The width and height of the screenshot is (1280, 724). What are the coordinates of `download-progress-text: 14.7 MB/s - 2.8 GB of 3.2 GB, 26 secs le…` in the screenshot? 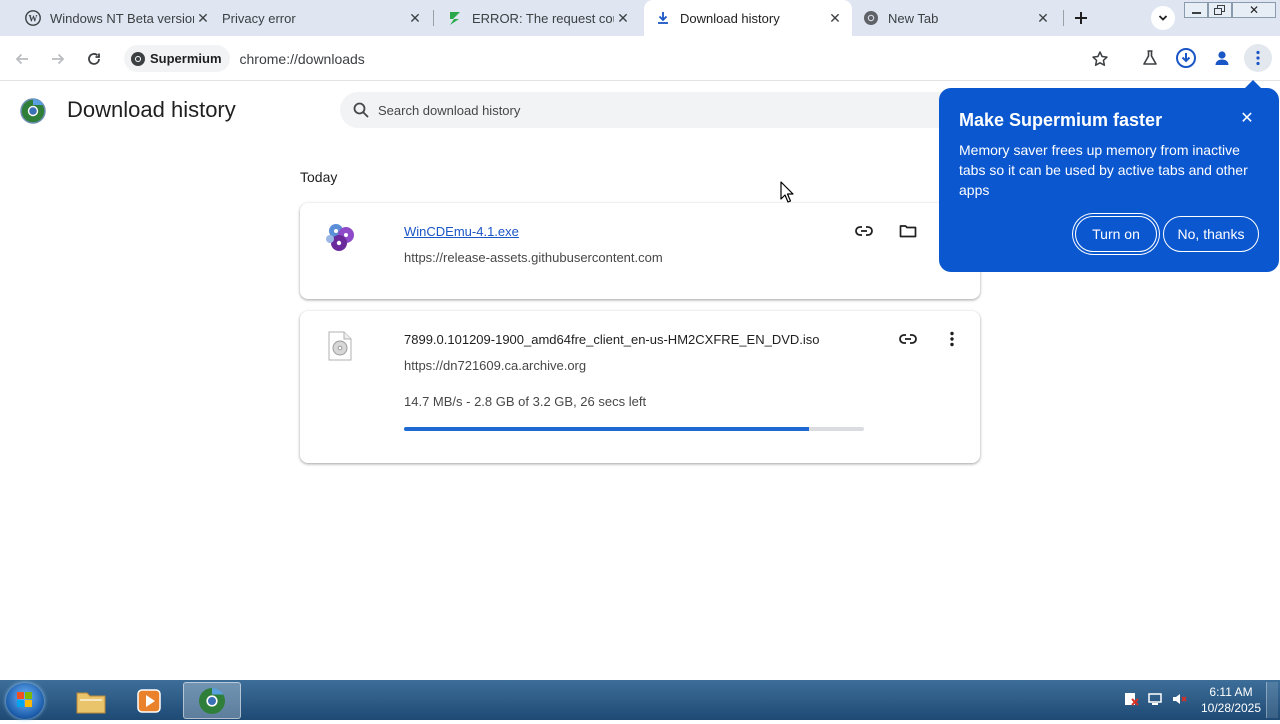 It's located at (525, 401).